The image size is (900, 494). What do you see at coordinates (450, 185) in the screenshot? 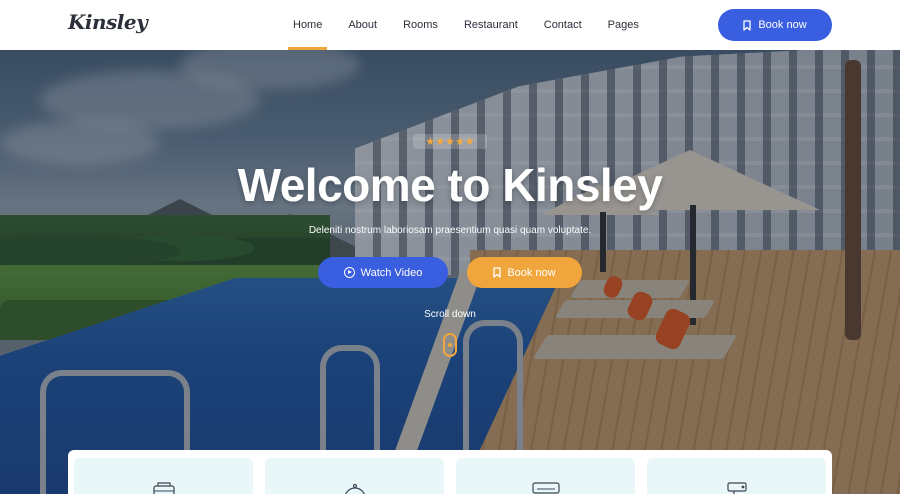
I see `hero-title: Welcome to Kinsley` at bounding box center [450, 185].